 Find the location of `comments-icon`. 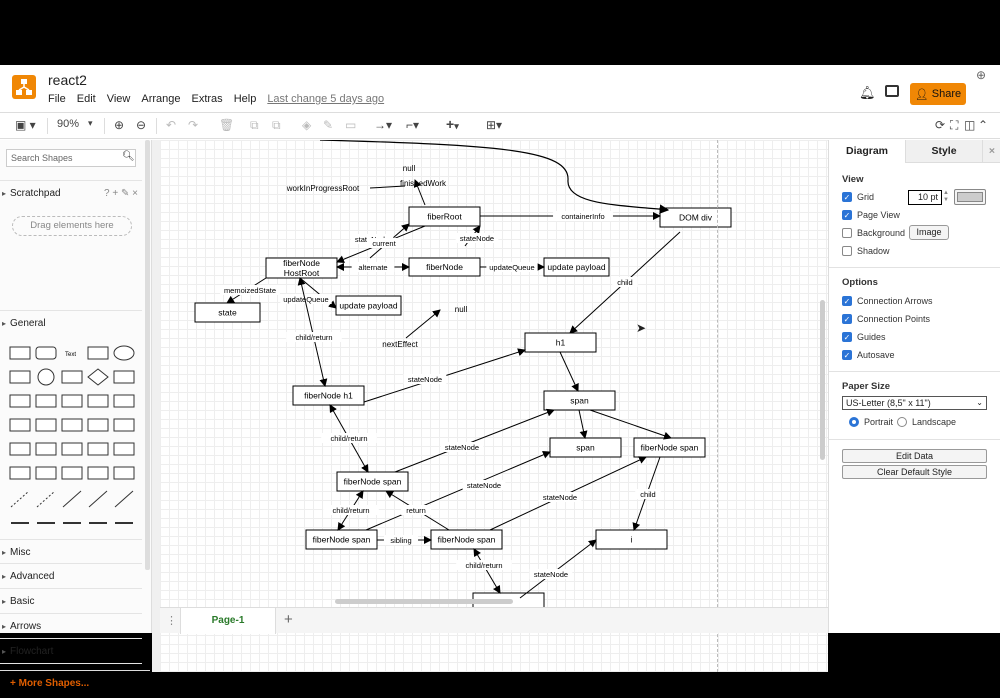

comments-icon is located at coordinates (892, 91).